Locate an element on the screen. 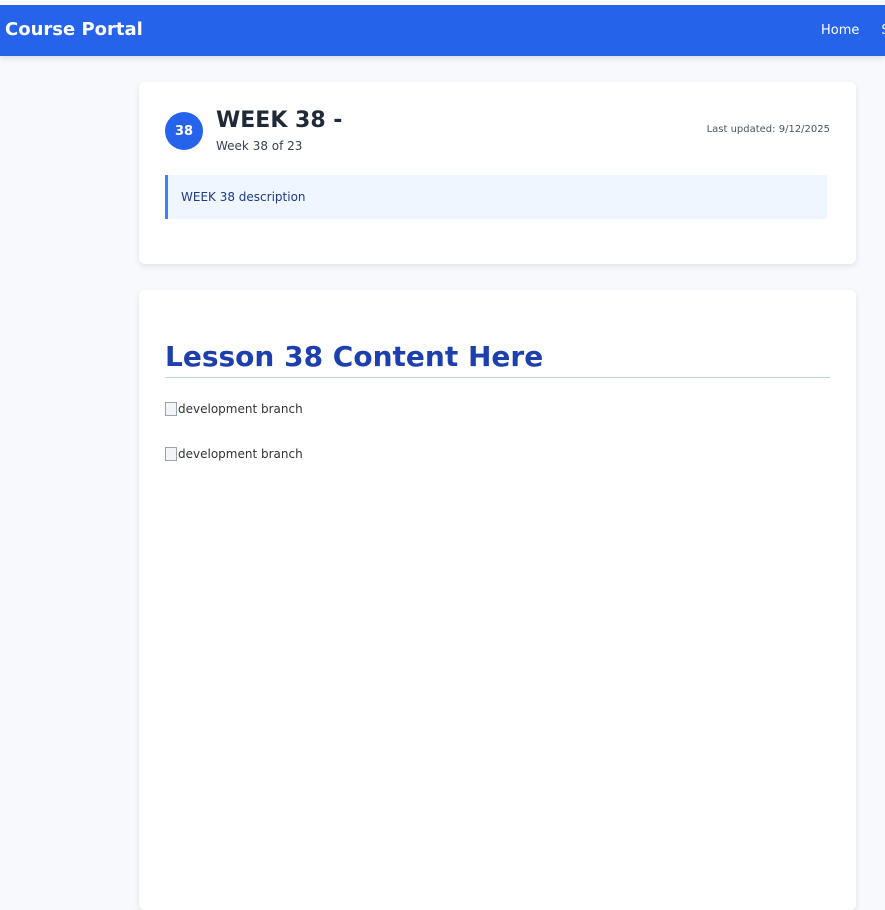 The height and width of the screenshot is (910, 885). week-subtitle: Week 38 of 23 is located at coordinates (259, 146).